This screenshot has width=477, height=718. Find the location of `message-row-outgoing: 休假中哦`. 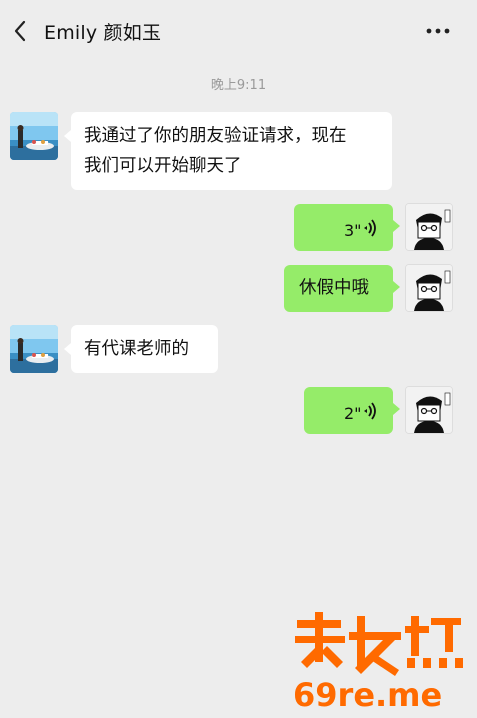

message-row-outgoing: 休假中哦 is located at coordinates (238, 288).